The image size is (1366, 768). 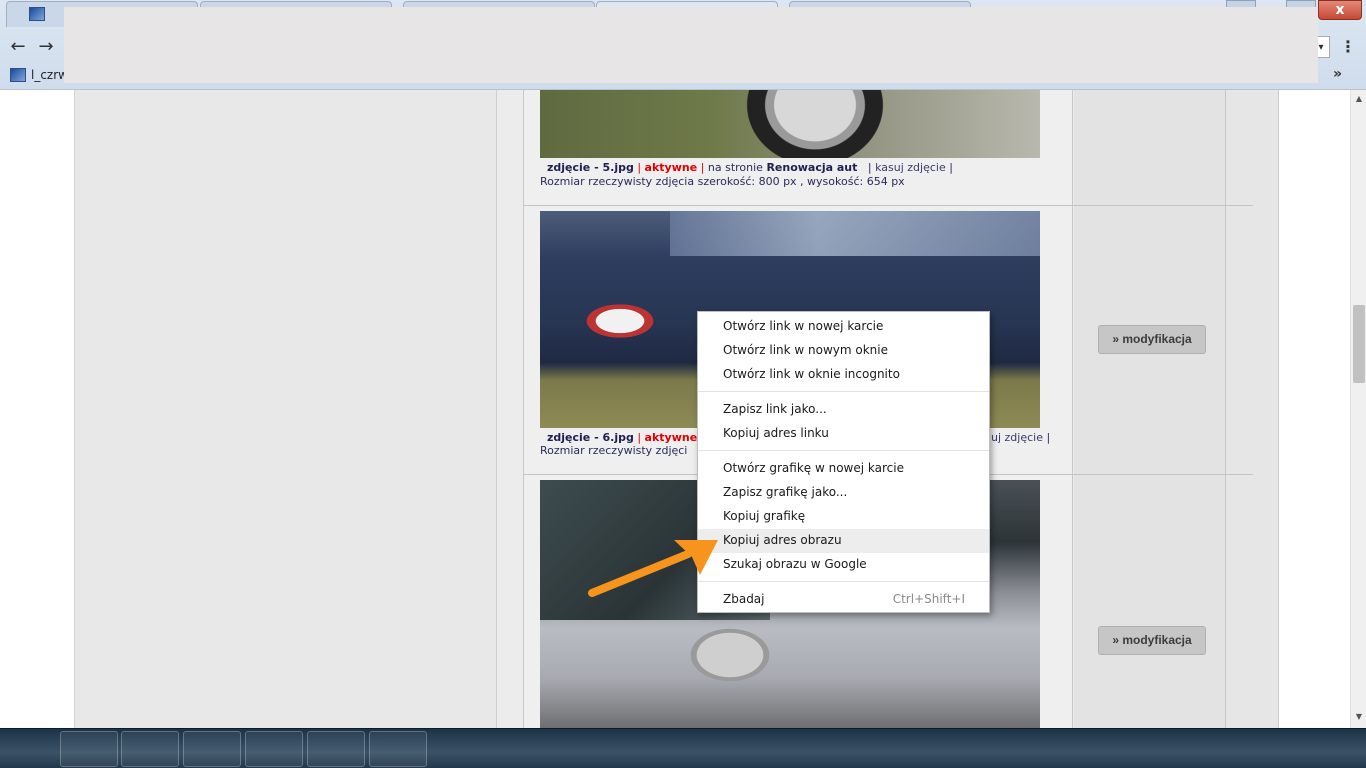 I want to click on scroll-down-icon: ▼, so click(x=1358, y=717).